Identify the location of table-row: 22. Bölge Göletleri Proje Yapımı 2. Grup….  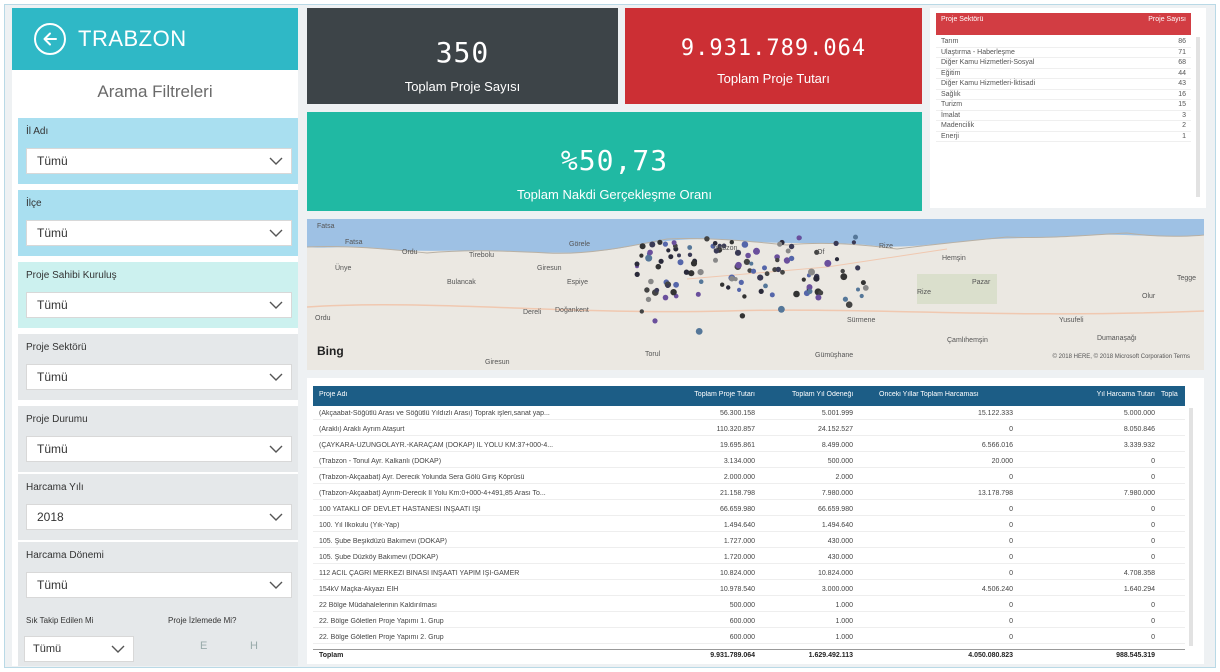
(749, 638).